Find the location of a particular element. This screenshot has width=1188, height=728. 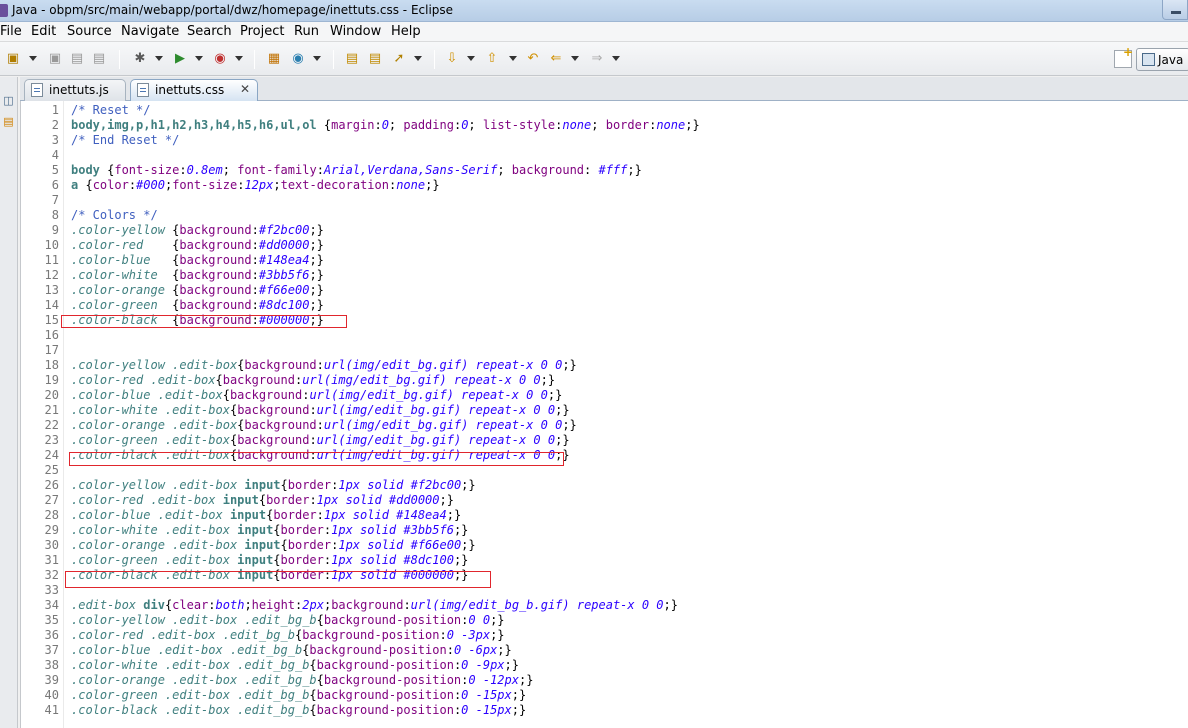

new-class-dropdown-arrow is located at coordinates (317, 58).